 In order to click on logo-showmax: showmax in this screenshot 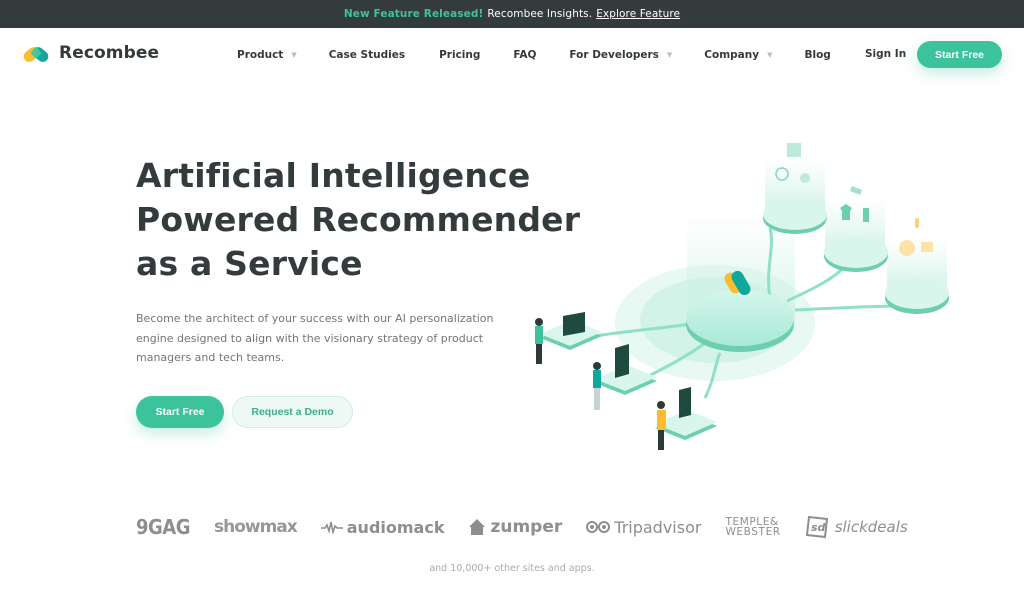, I will do `click(255, 527)`.